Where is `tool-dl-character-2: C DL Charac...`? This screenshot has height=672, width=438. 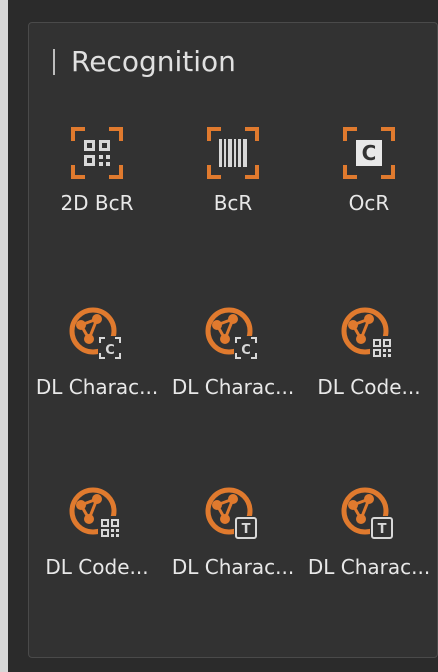 tool-dl-character-2: C DL Charac... is located at coordinates (233, 352).